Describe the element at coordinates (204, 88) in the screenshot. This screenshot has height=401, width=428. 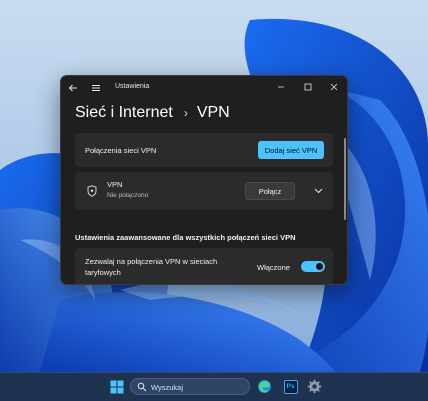
I see `title-bar: Ustawienia` at that location.